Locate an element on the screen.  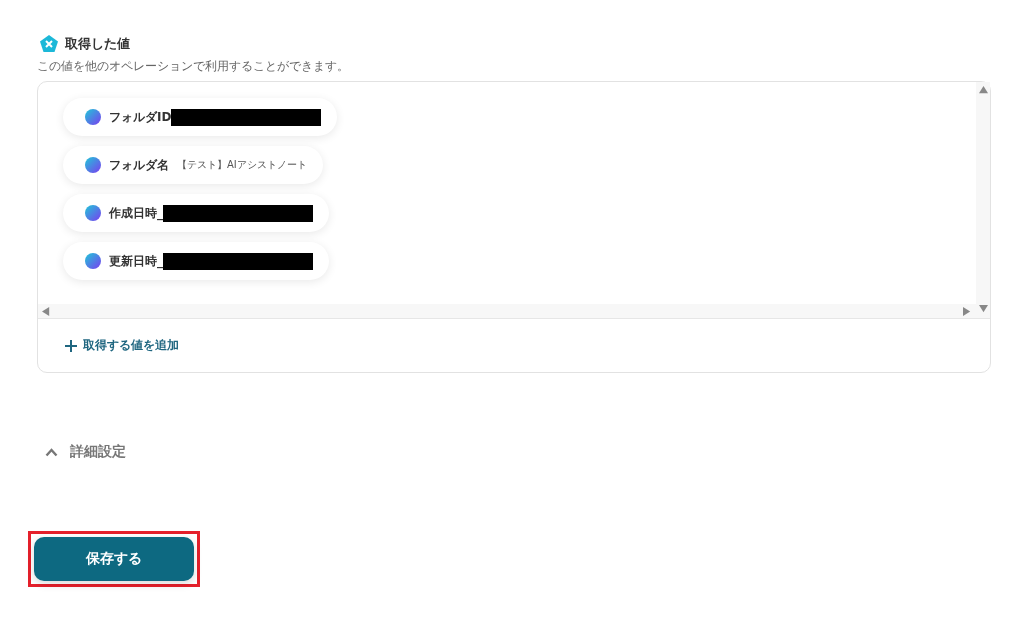
value-chip: フォルダ名 【テスト】AIアシストノート is located at coordinates (193, 165).